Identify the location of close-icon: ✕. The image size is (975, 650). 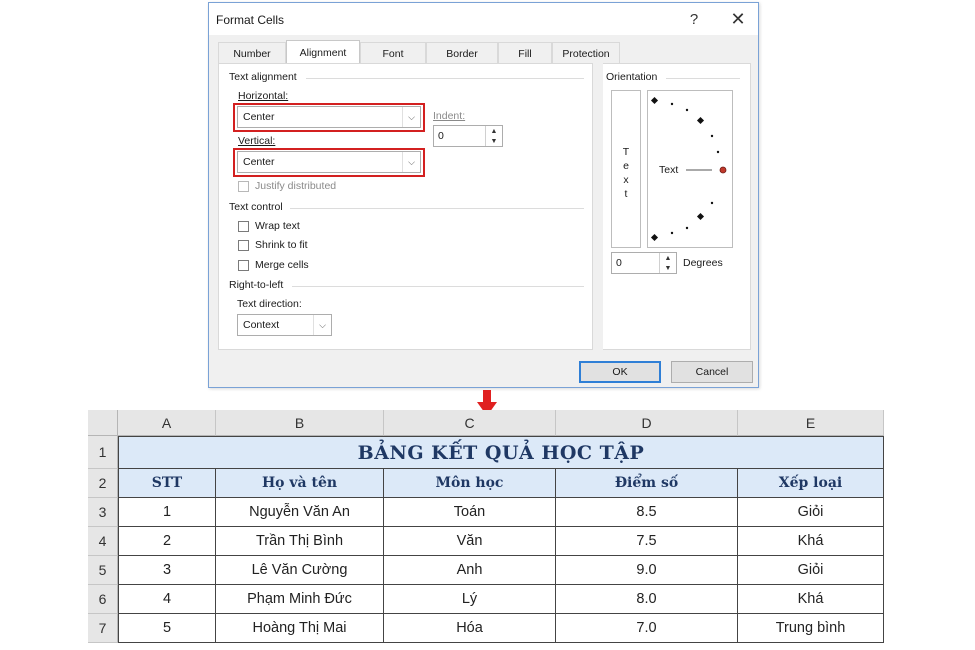
(738, 19).